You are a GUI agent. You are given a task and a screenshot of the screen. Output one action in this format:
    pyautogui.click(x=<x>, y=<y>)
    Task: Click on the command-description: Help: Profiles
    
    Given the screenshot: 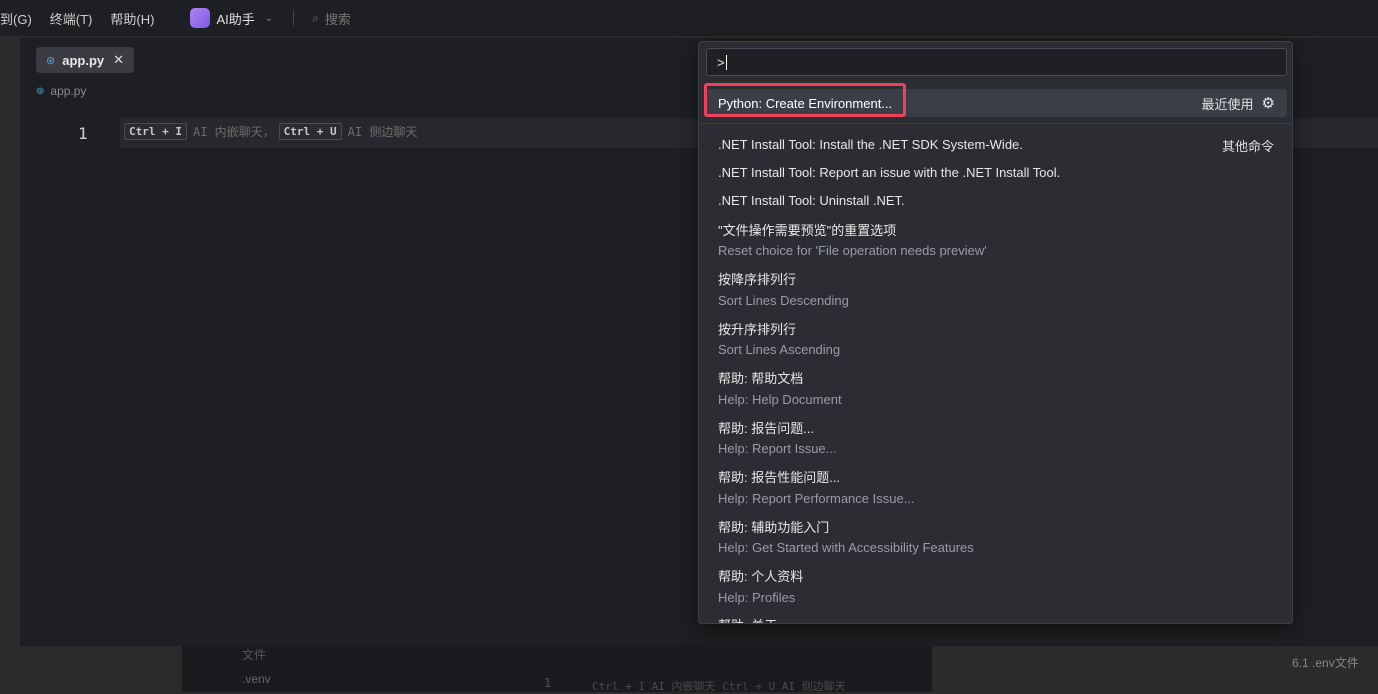 What is the action you would take?
    pyautogui.click(x=757, y=597)
    